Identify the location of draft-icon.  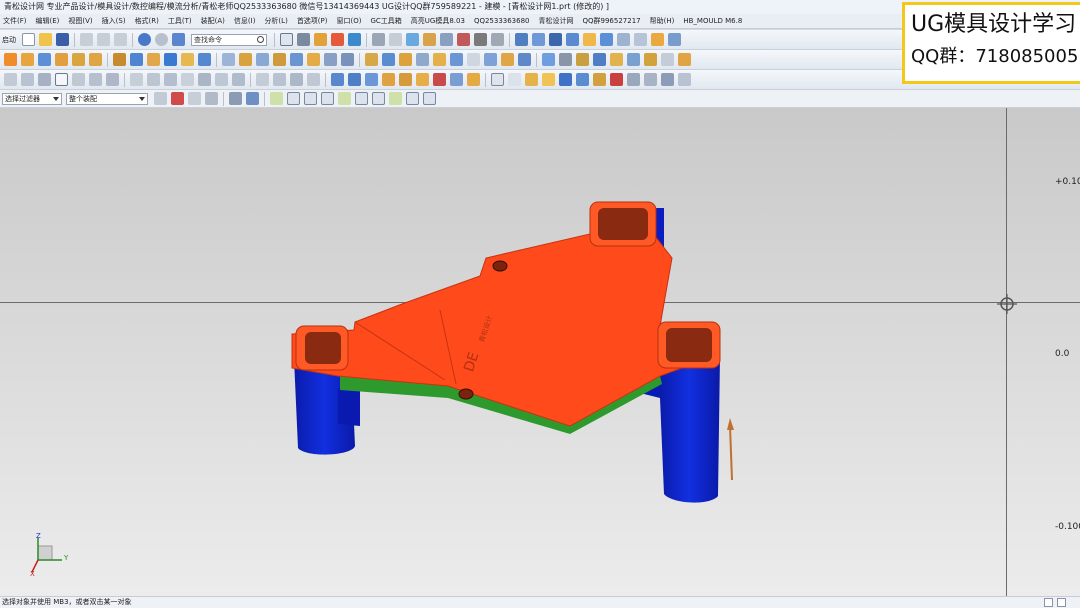
(279, 59).